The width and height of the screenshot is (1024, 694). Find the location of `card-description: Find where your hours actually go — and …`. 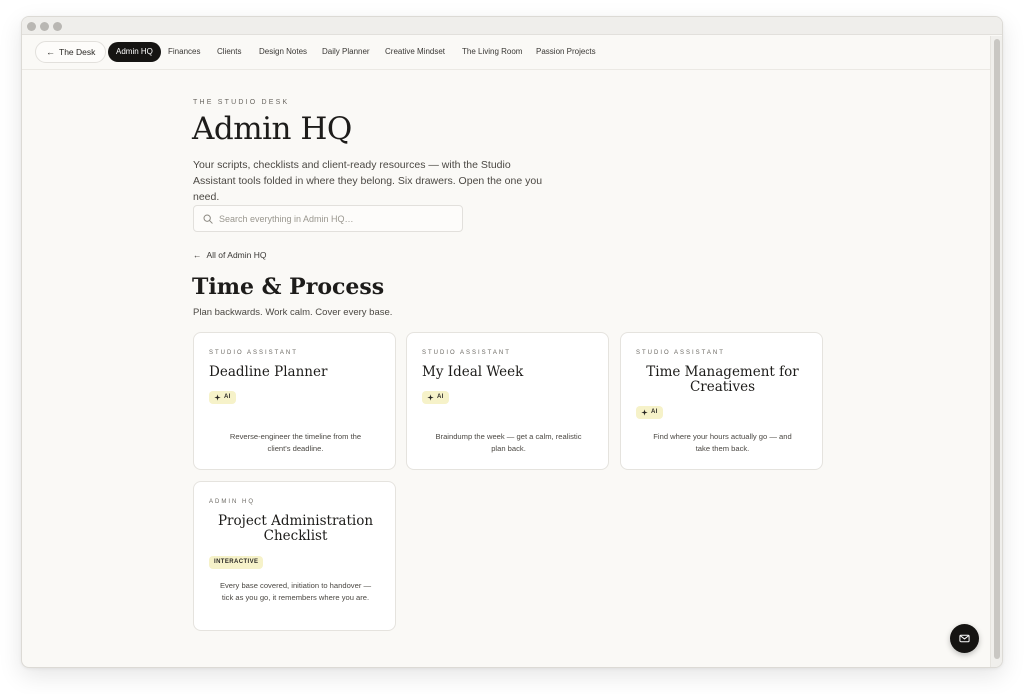

card-description: Find where your hours actually go — and … is located at coordinates (722, 442).